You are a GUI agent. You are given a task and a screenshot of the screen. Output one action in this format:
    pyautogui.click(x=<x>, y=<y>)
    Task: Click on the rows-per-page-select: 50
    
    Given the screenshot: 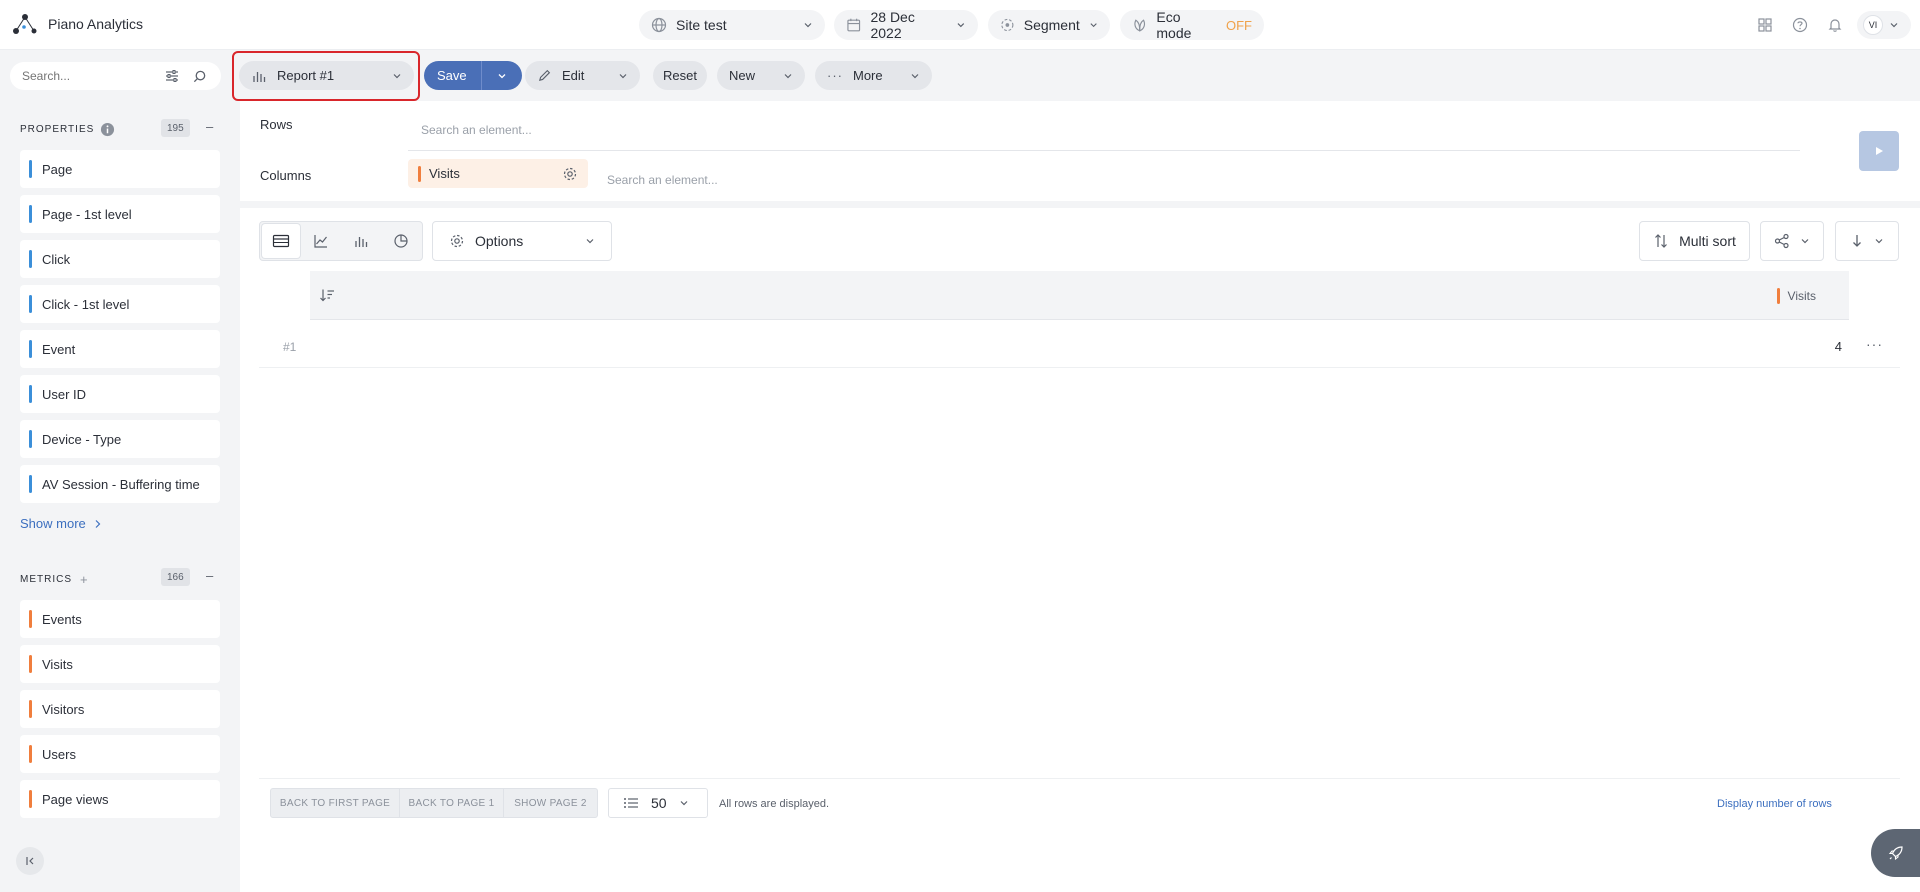 What is the action you would take?
    pyautogui.click(x=658, y=803)
    